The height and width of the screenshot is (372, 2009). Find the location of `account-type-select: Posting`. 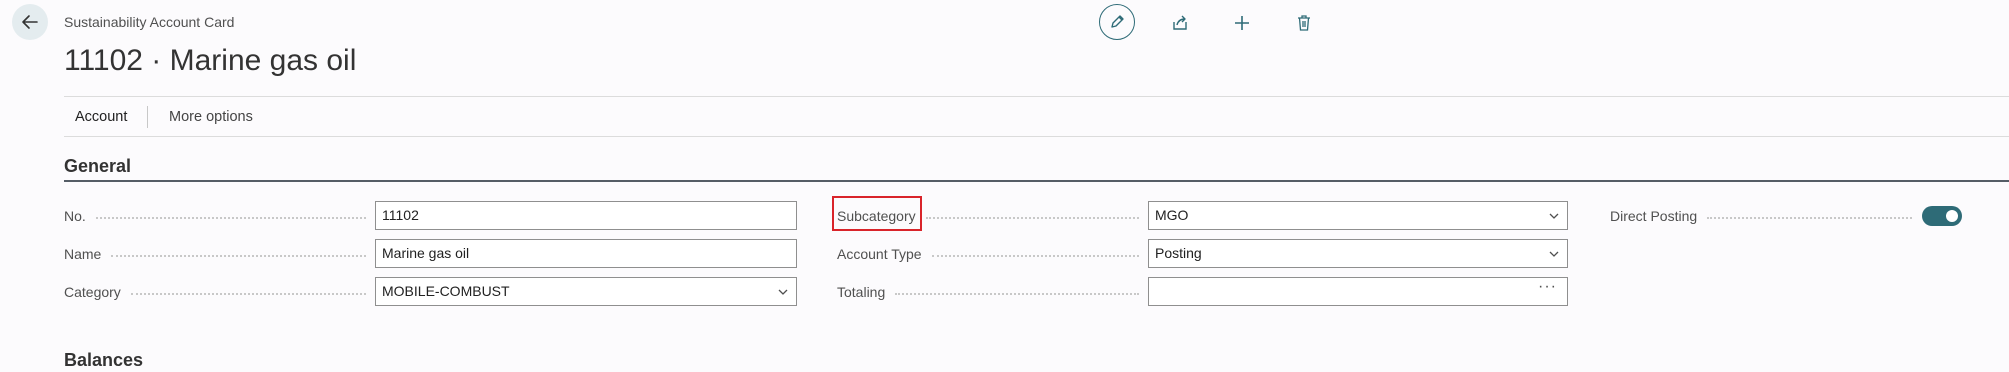

account-type-select: Posting is located at coordinates (1358, 253).